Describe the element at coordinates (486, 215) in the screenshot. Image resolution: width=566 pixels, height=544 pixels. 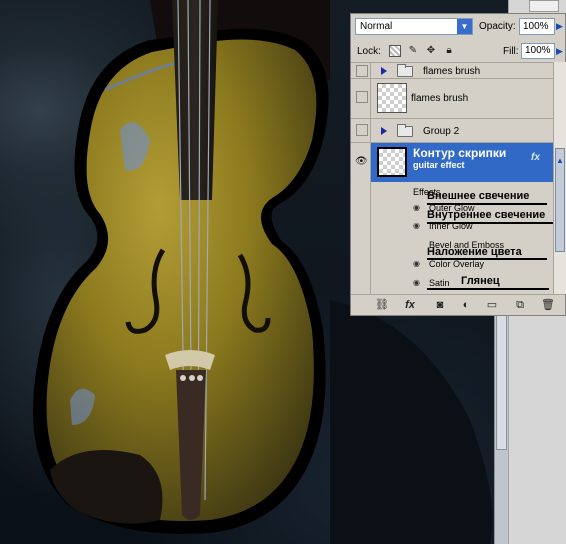
I see `effect-translation: Внутреннее свечение` at that location.